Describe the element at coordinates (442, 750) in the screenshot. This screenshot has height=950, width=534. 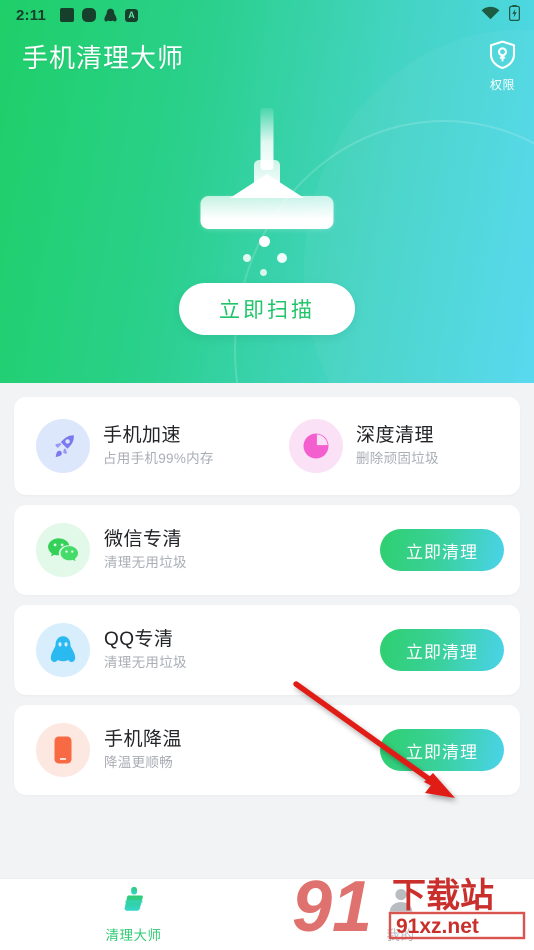
I see `clean-now-button-cooling: 立即清理` at that location.